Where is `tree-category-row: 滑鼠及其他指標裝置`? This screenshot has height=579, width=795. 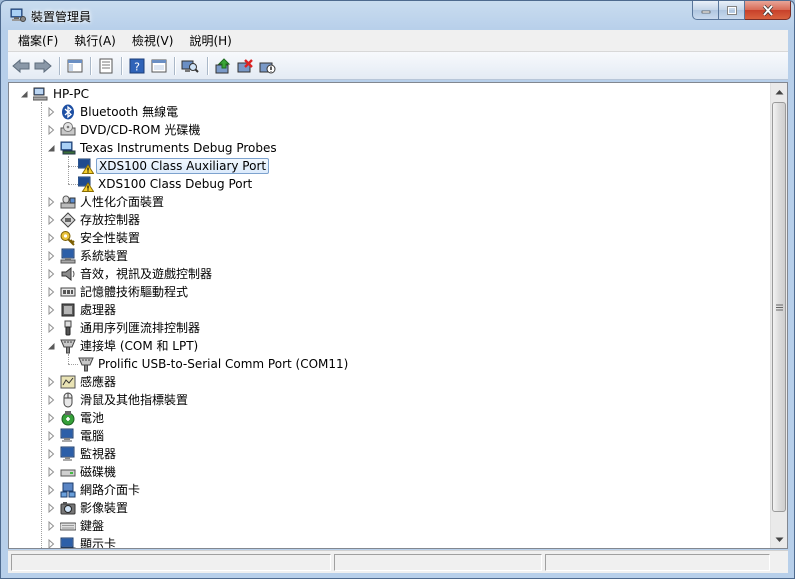
tree-category-row: 滑鼠及其他指標裝置 is located at coordinates (389, 400).